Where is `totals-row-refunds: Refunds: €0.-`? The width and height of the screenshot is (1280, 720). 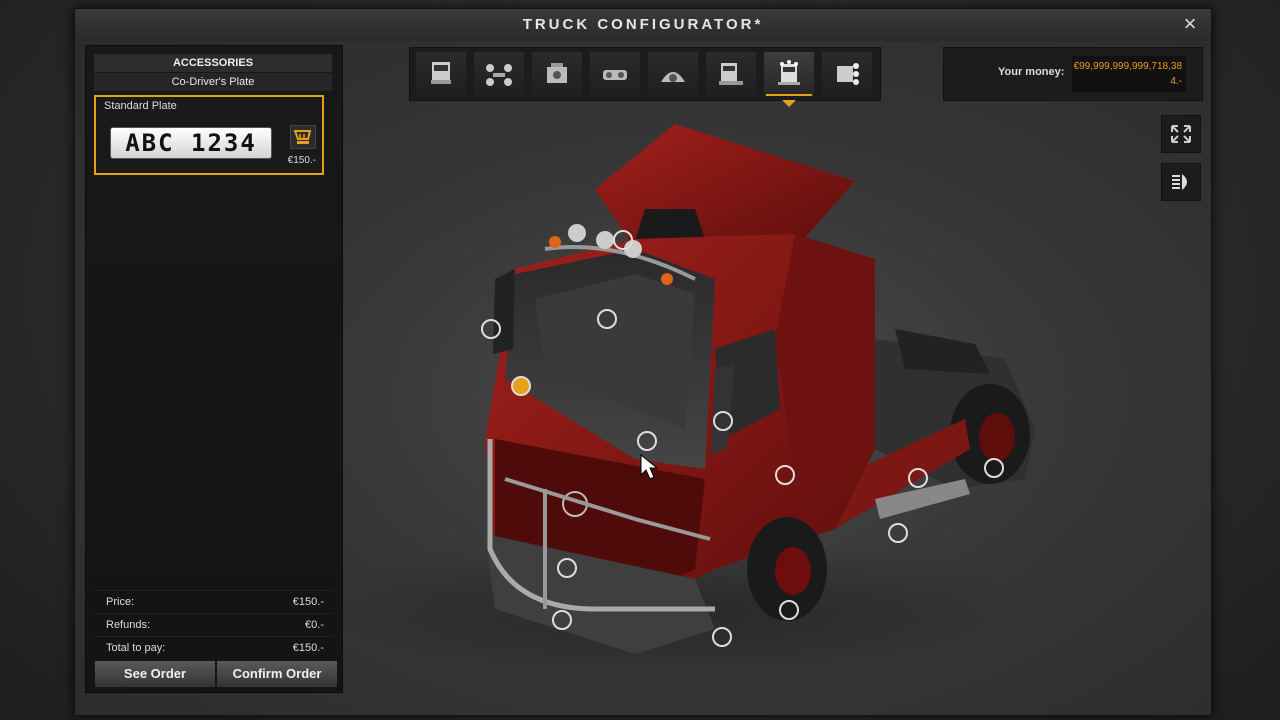 totals-row-refunds: Refunds: €0.- is located at coordinates (213, 624).